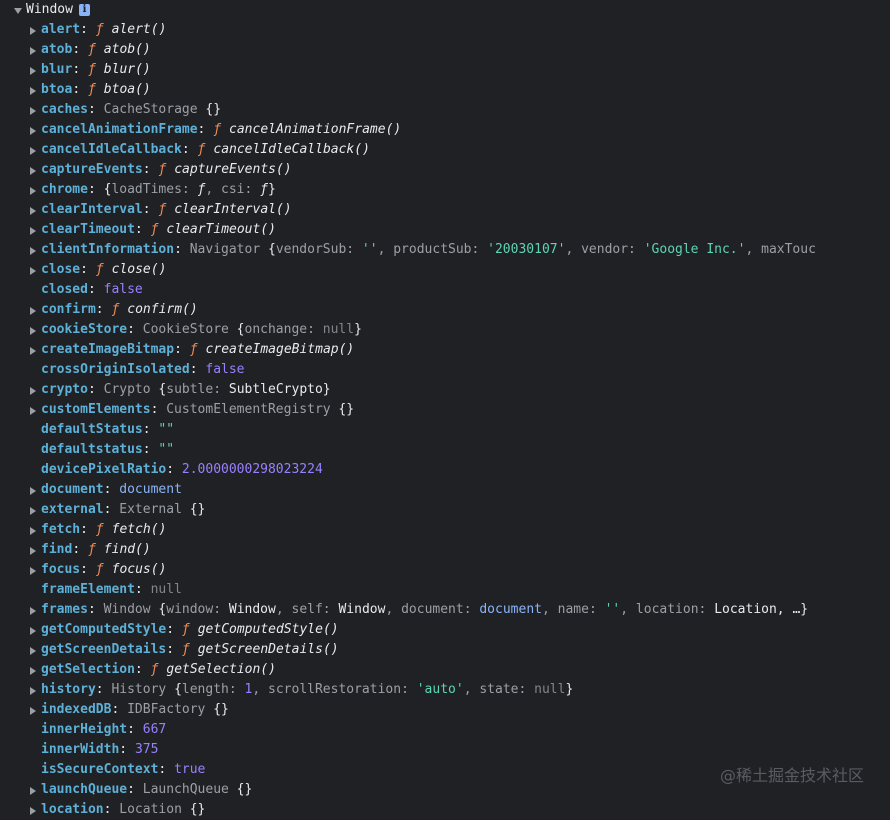 Image resolution: width=890 pixels, height=820 pixels. I want to click on property-row-closed: closed: false, so click(445, 290).